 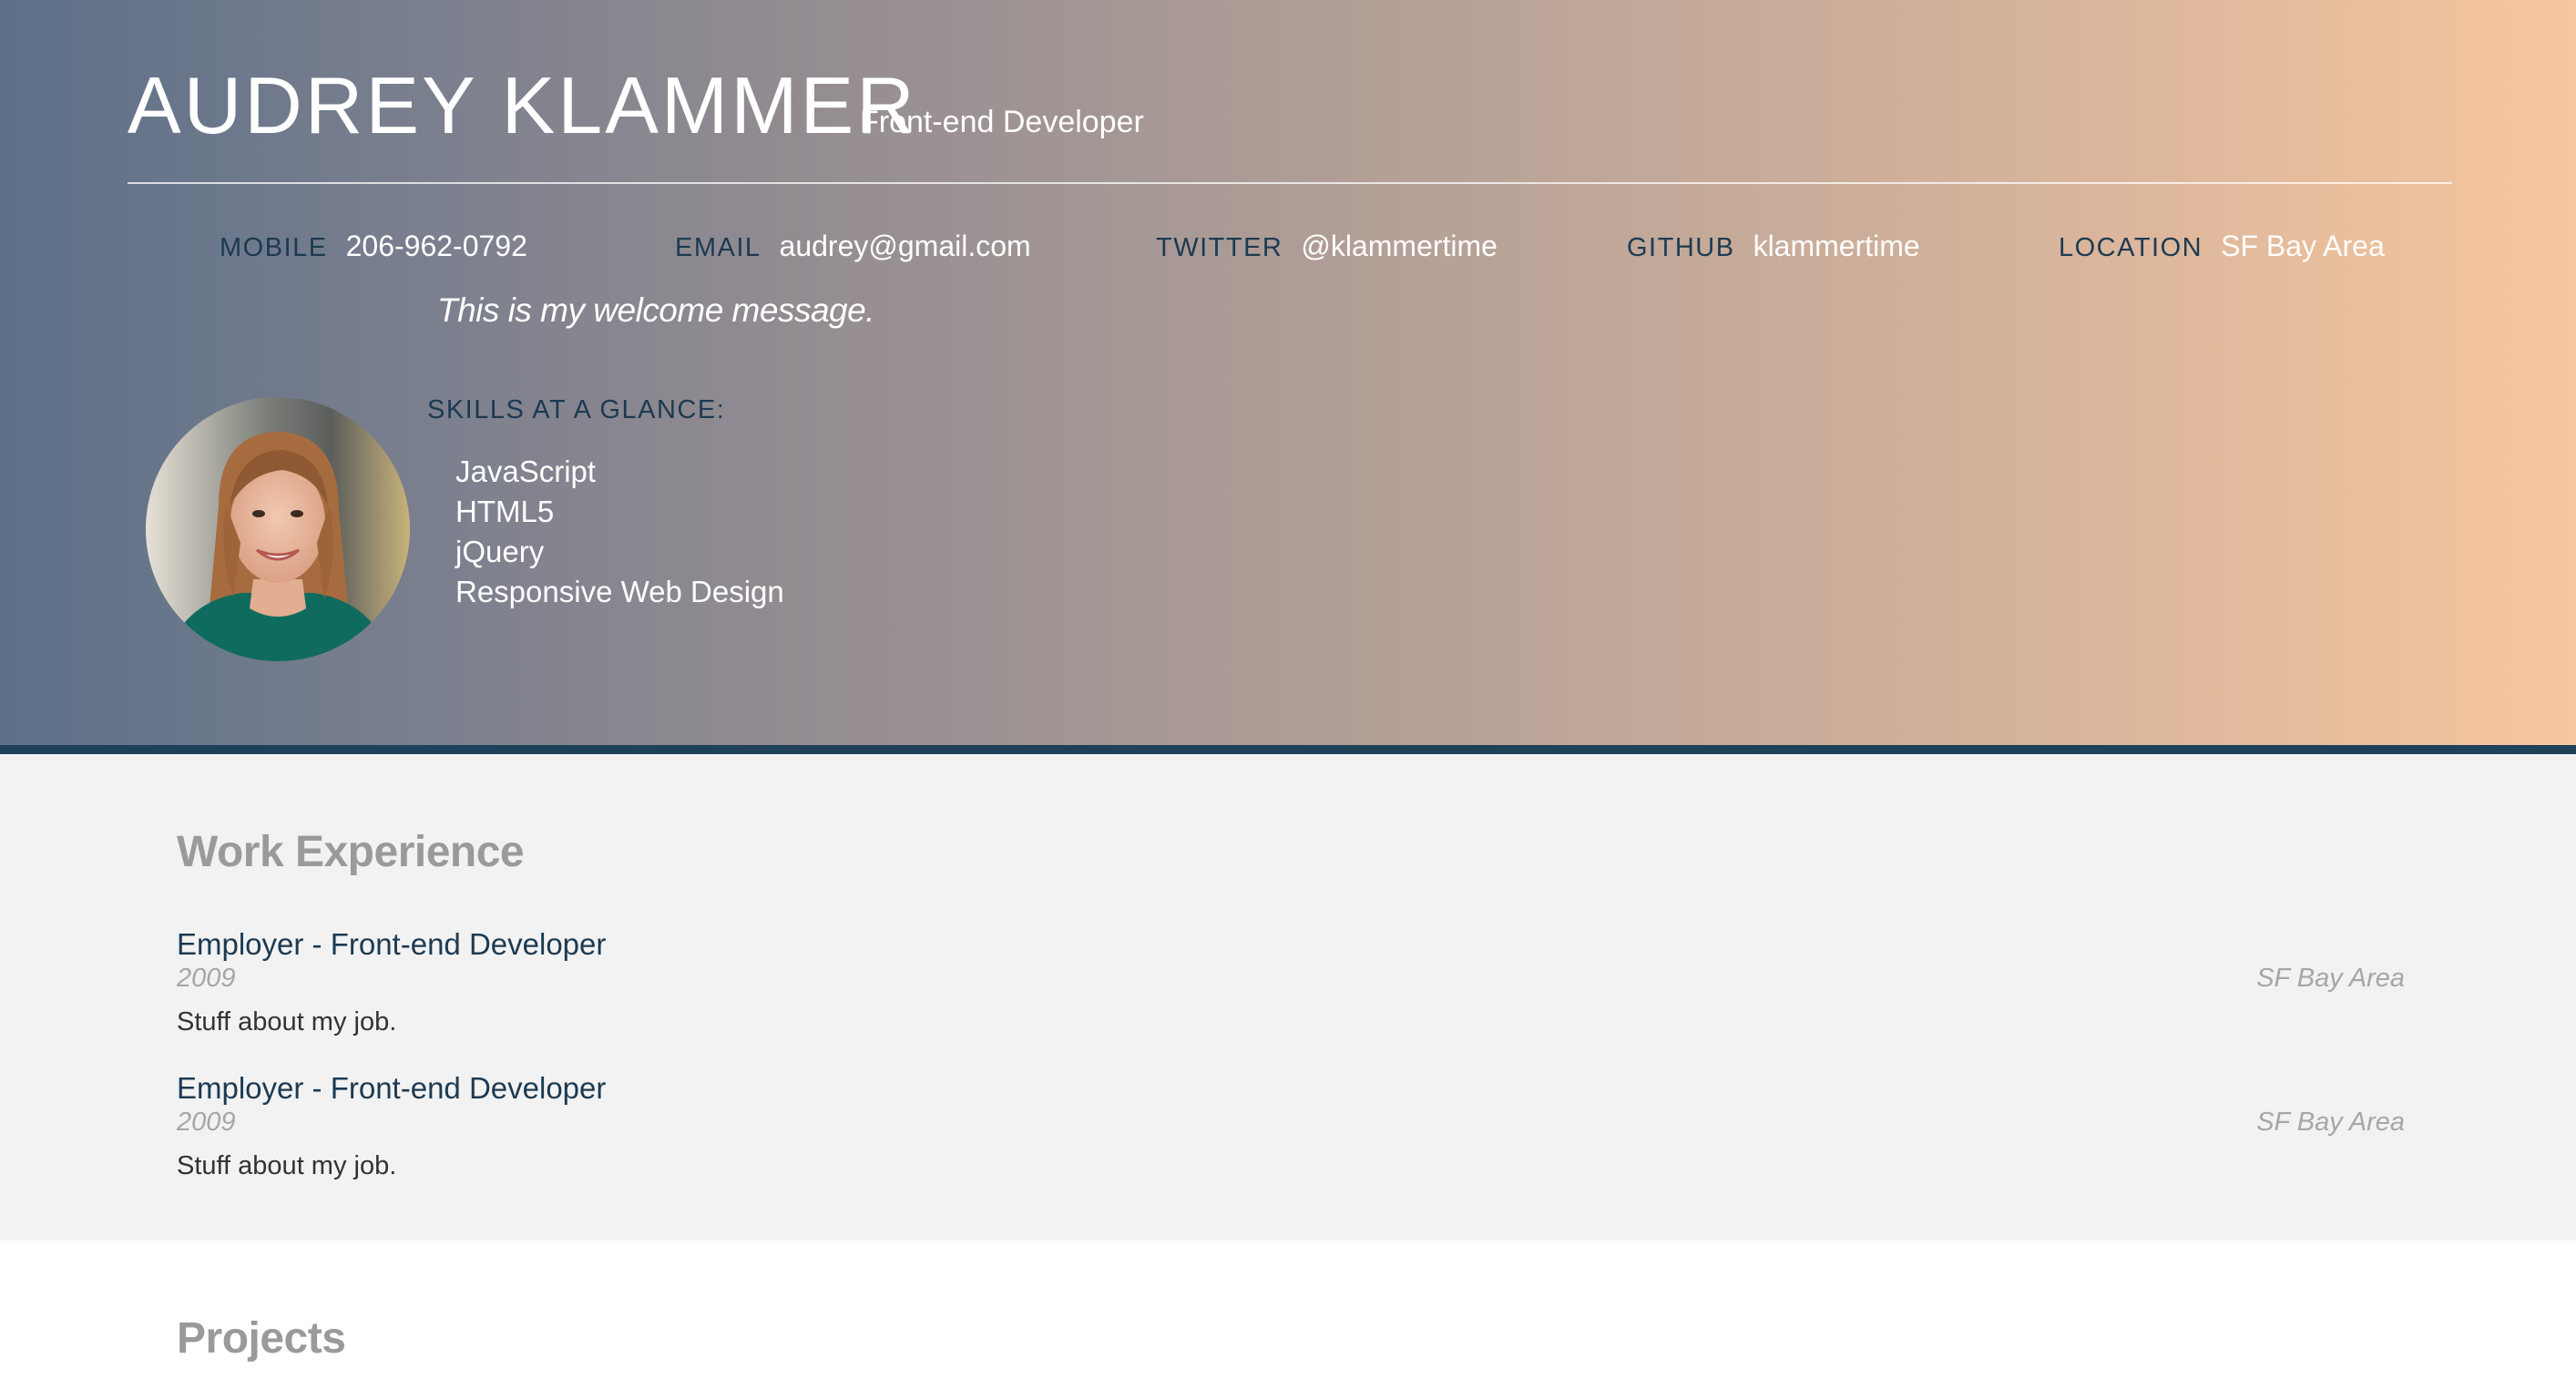 What do you see at coordinates (2303, 246) in the screenshot?
I see `contact-location-value: SF Bay Area` at bounding box center [2303, 246].